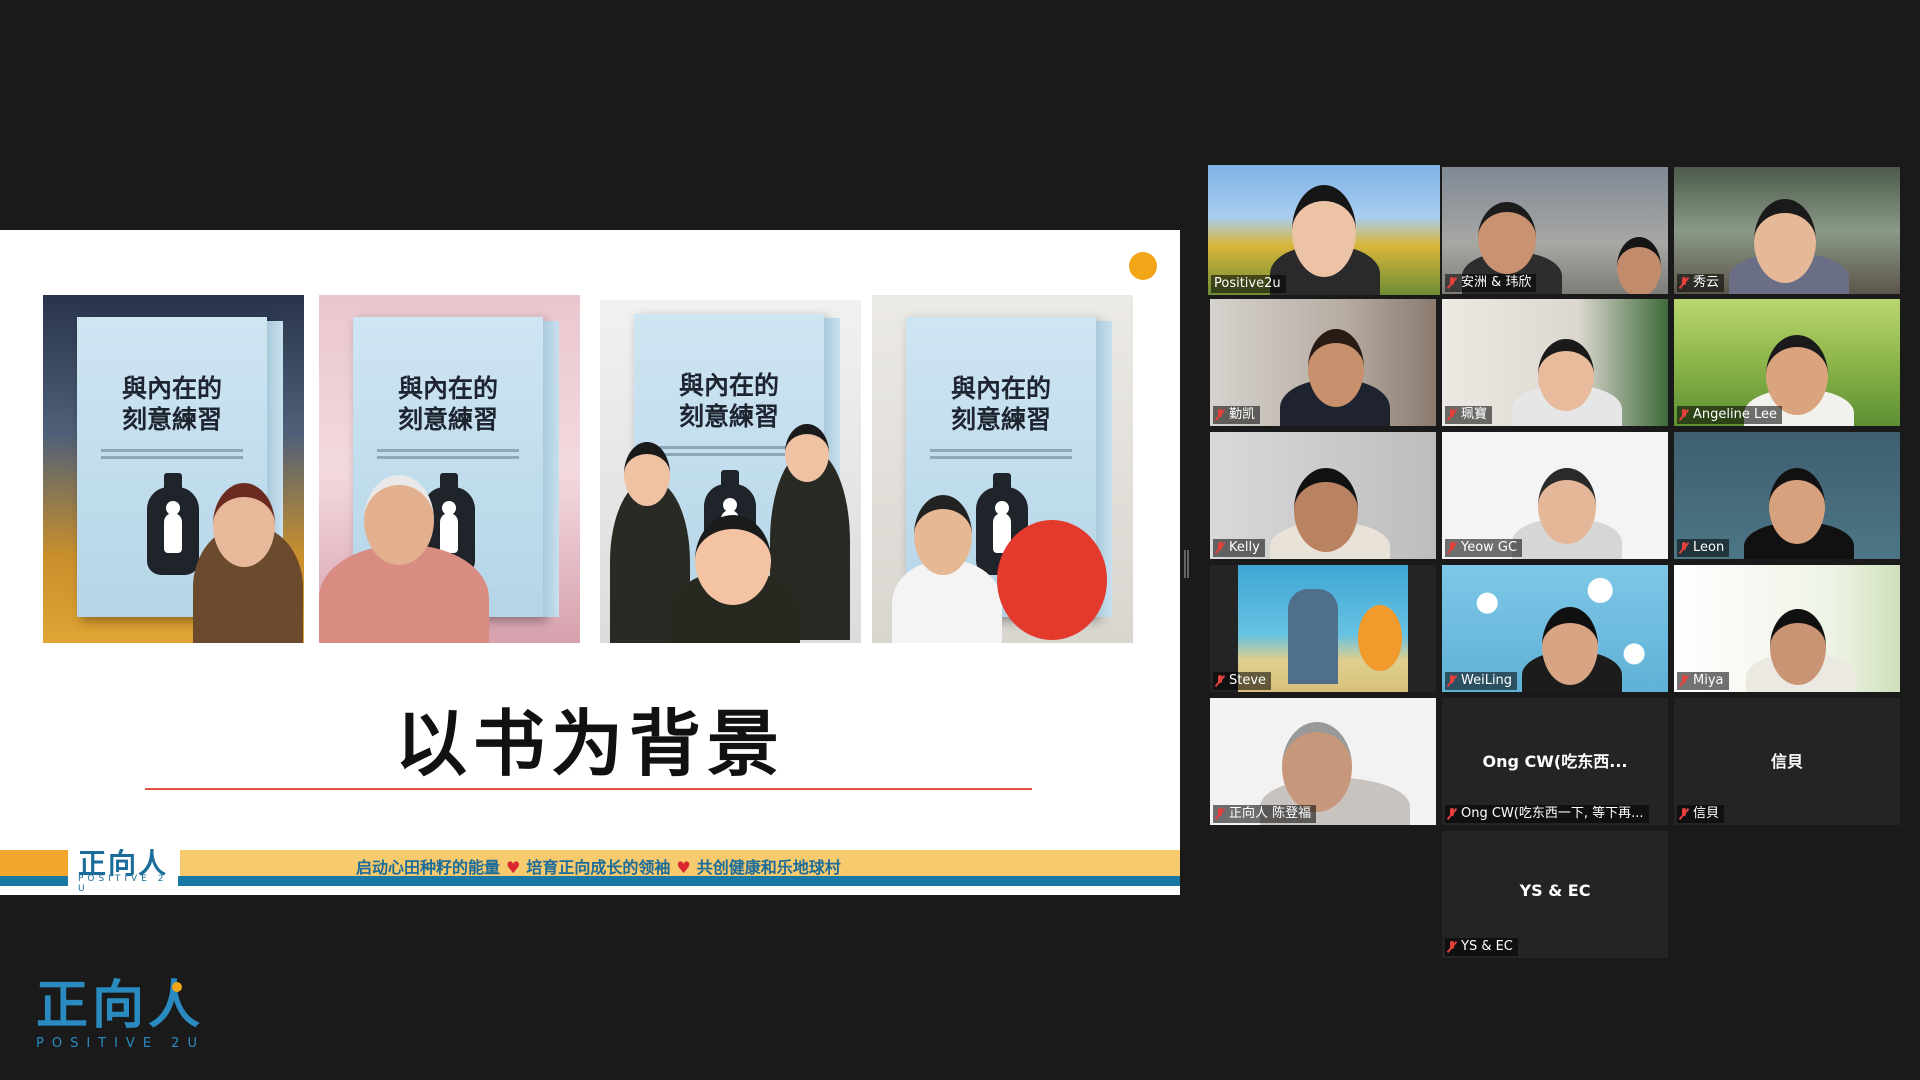 This screenshot has height=1080, width=1920. Describe the element at coordinates (1491, 283) in the screenshot. I see `participant-name: 安洲 & 玮欣` at that location.